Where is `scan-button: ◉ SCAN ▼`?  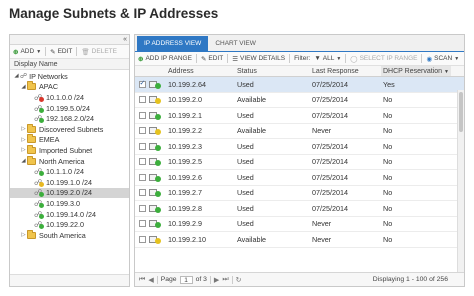 scan-button: ◉ SCAN ▼ is located at coordinates (442, 59).